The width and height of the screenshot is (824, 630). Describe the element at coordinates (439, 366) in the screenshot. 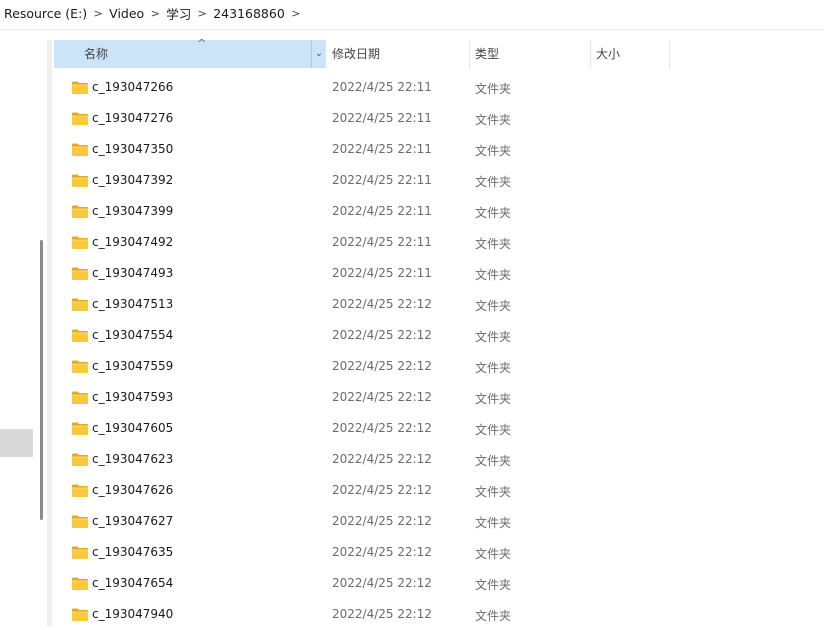

I see `file-row: c_193047559 2022/4/25 22:12 文件夹` at that location.